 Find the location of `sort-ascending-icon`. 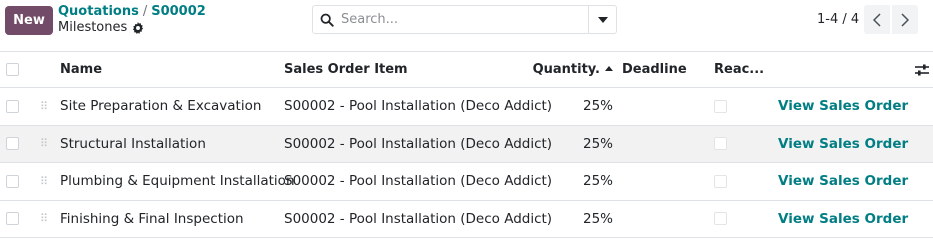

sort-ascending-icon is located at coordinates (609, 68).